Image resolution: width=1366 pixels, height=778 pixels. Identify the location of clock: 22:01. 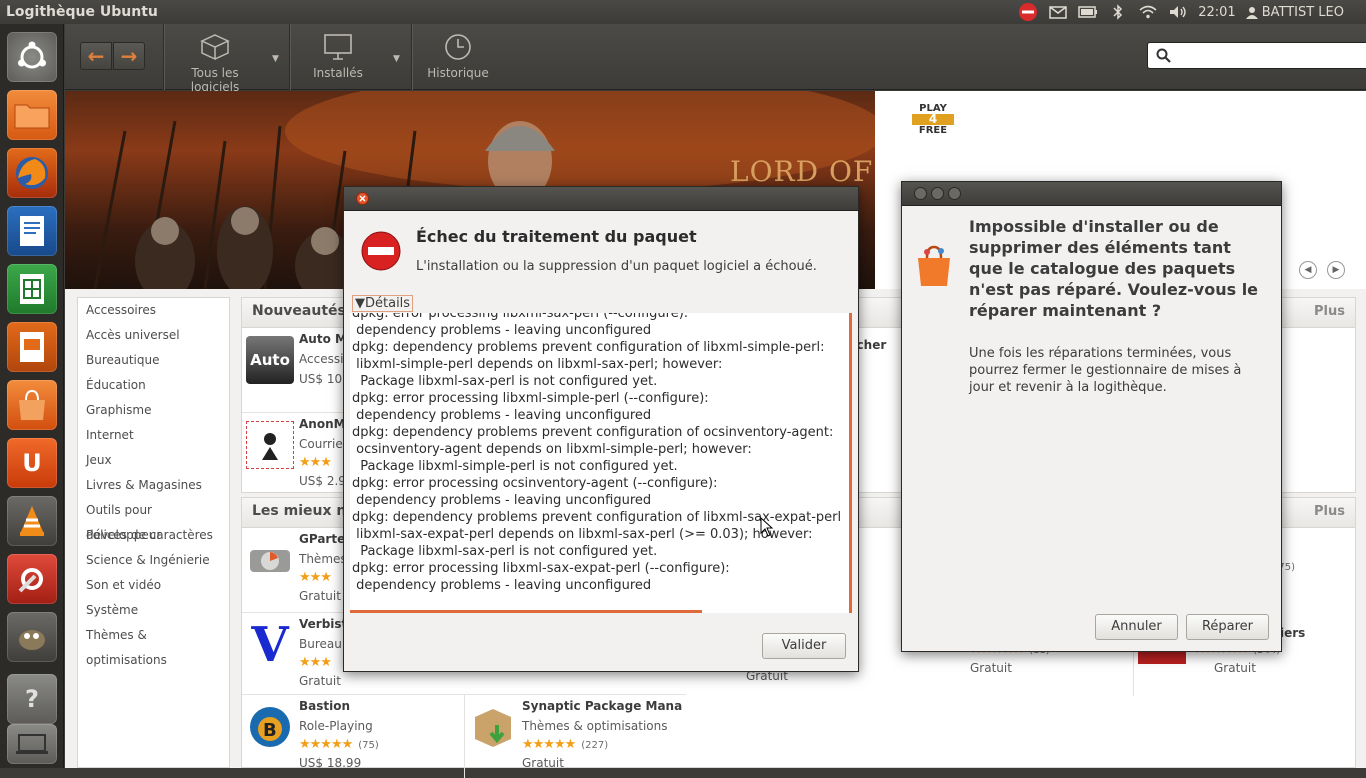
(1216, 12).